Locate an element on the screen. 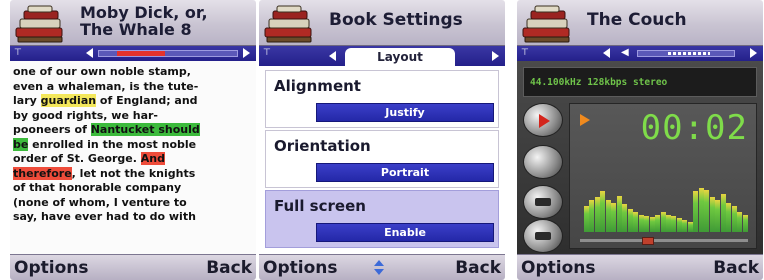 The image size is (764, 280). next-tab-arrow-icon is located at coordinates (495, 56).